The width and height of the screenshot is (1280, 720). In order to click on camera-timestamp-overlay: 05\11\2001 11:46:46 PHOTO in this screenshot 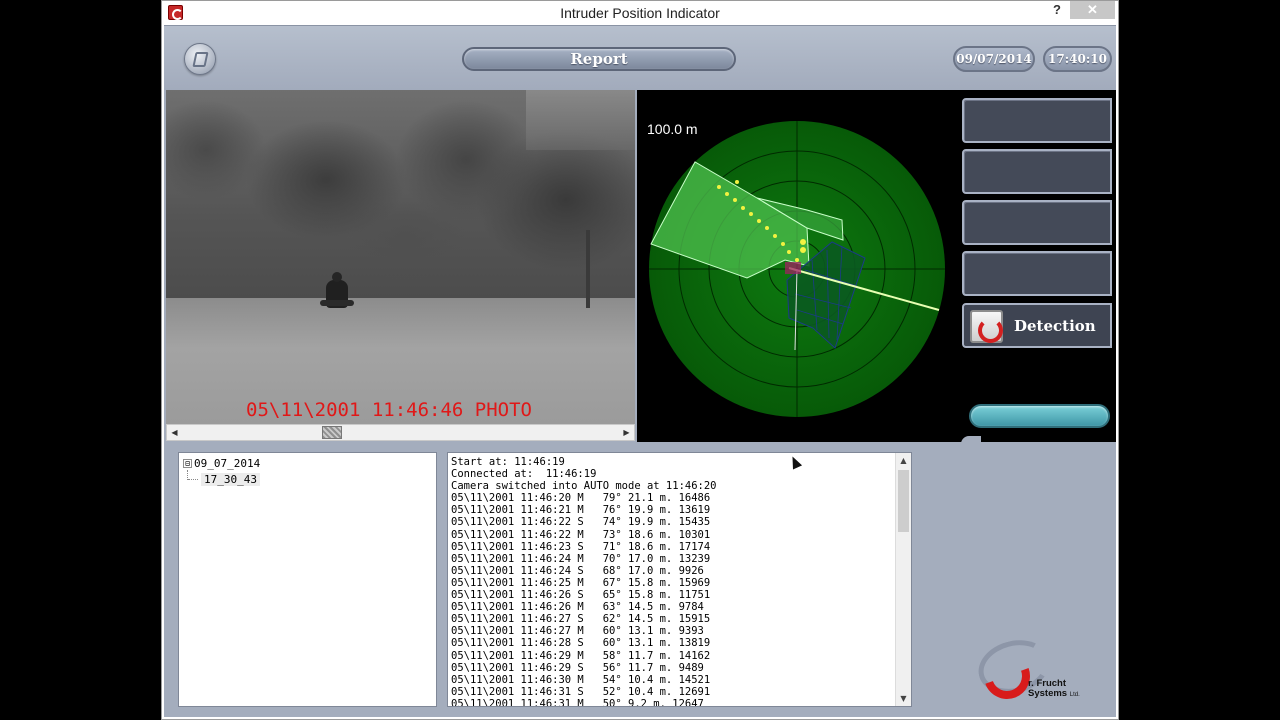, I will do `click(389, 410)`.